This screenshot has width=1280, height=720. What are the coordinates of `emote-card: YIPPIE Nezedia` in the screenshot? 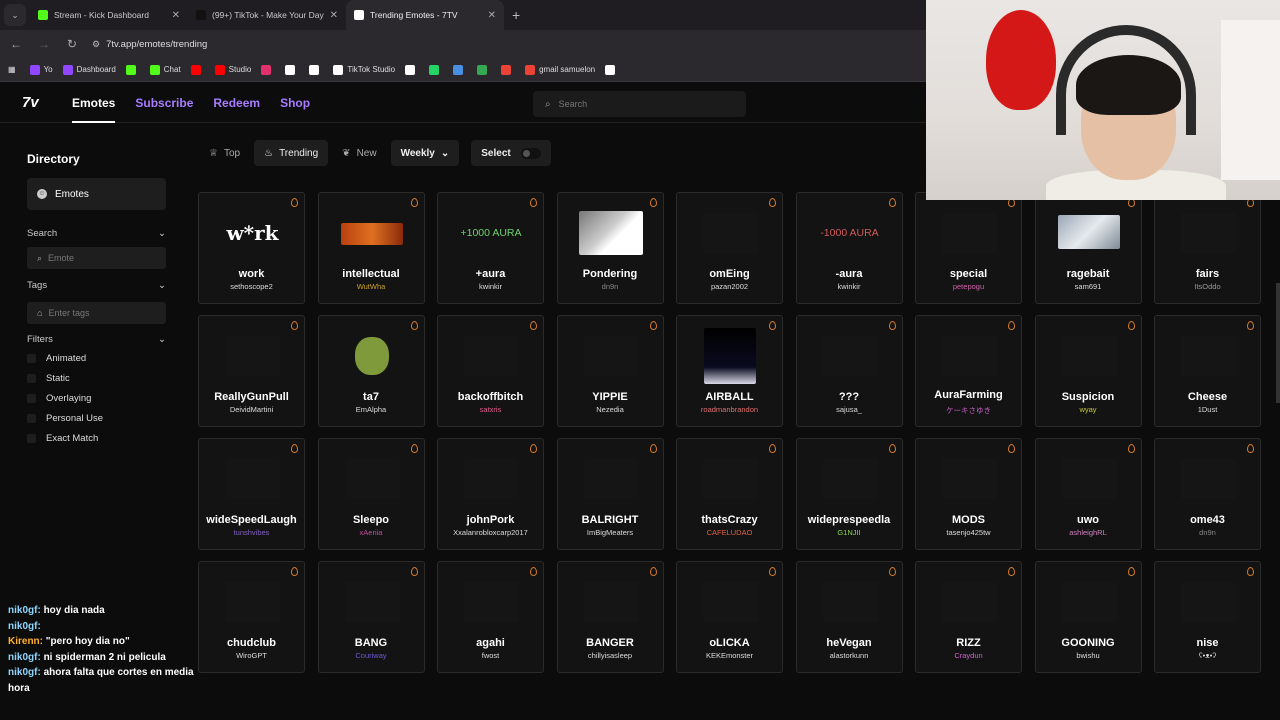 It's located at (610, 371).